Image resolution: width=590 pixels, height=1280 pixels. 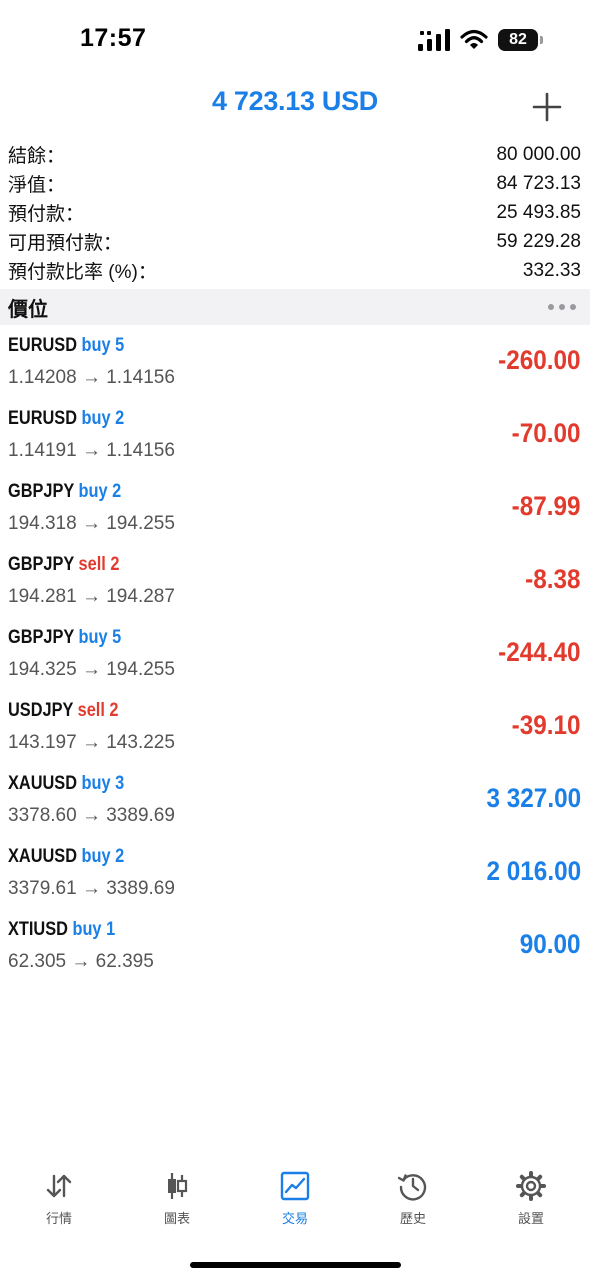 I want to click on position-title: EURUSD buy 5, so click(x=66, y=346).